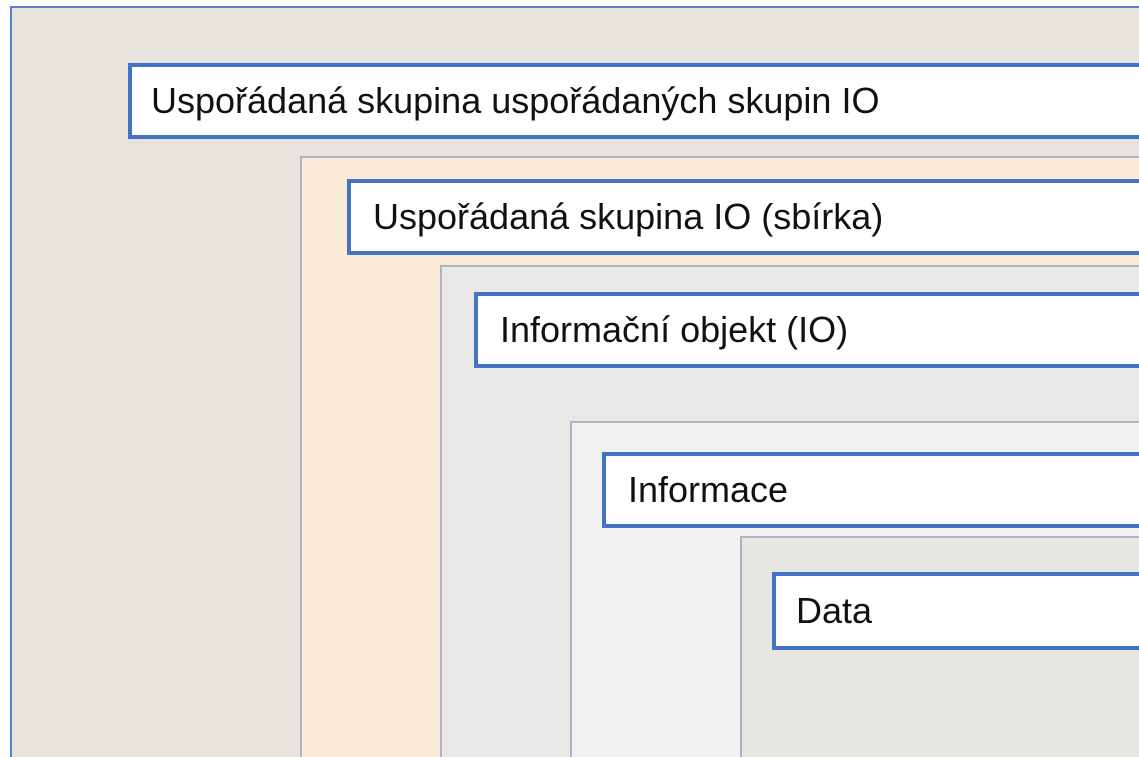 The width and height of the screenshot is (1139, 757). Describe the element at coordinates (955, 611) in the screenshot. I see `label-data: Data` at that location.